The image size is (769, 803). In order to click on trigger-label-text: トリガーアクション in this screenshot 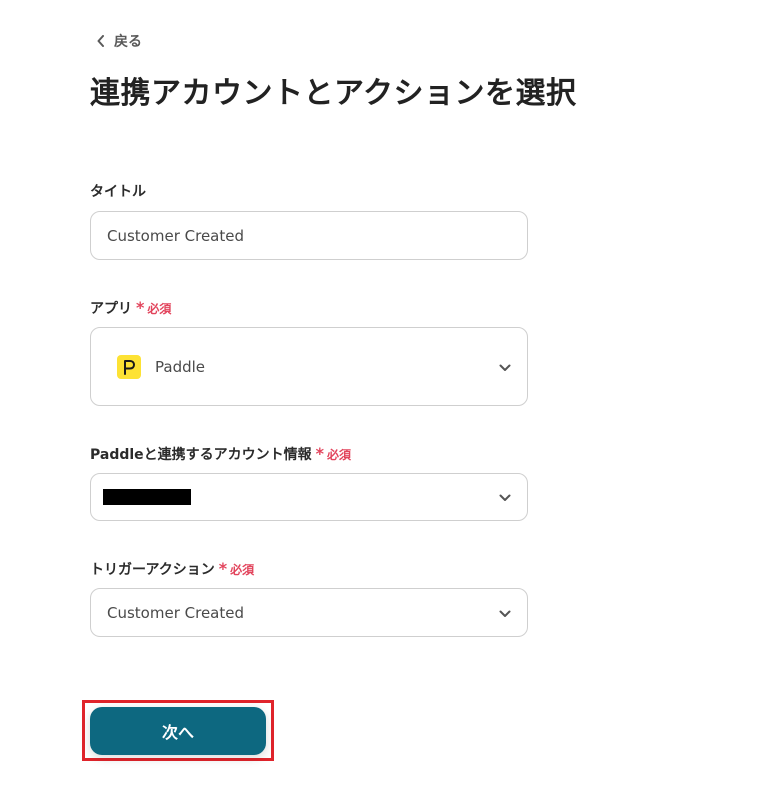, I will do `click(152, 570)`.